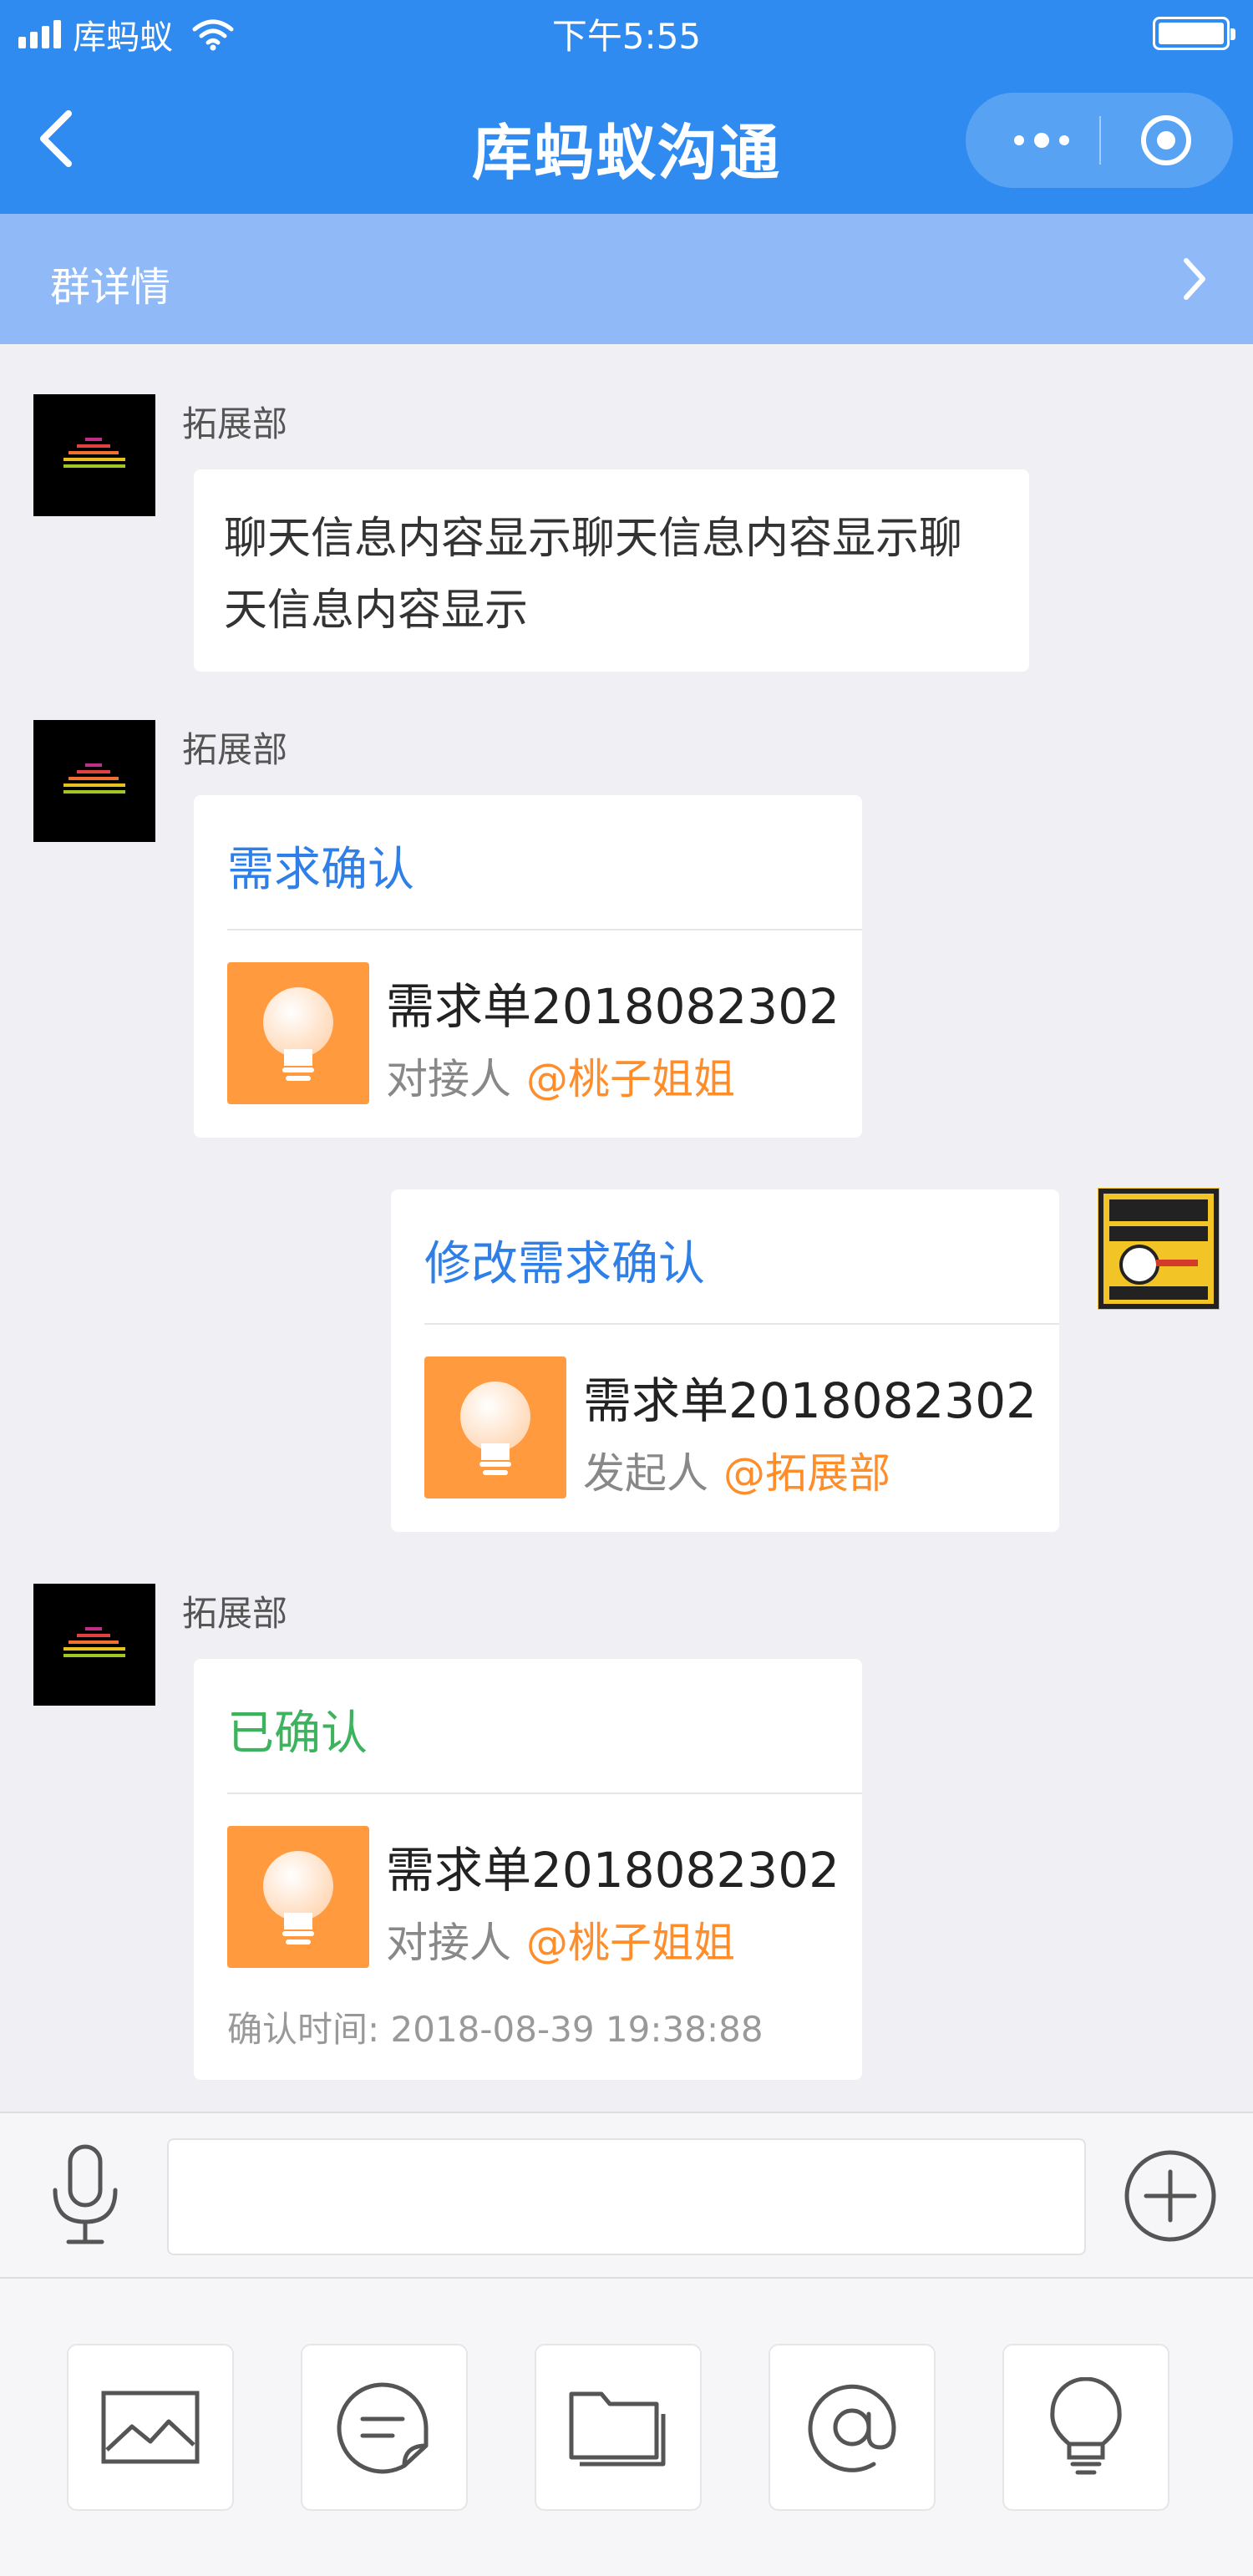 Image resolution: width=1253 pixels, height=2576 pixels. I want to click on file-button, so click(618, 2427).